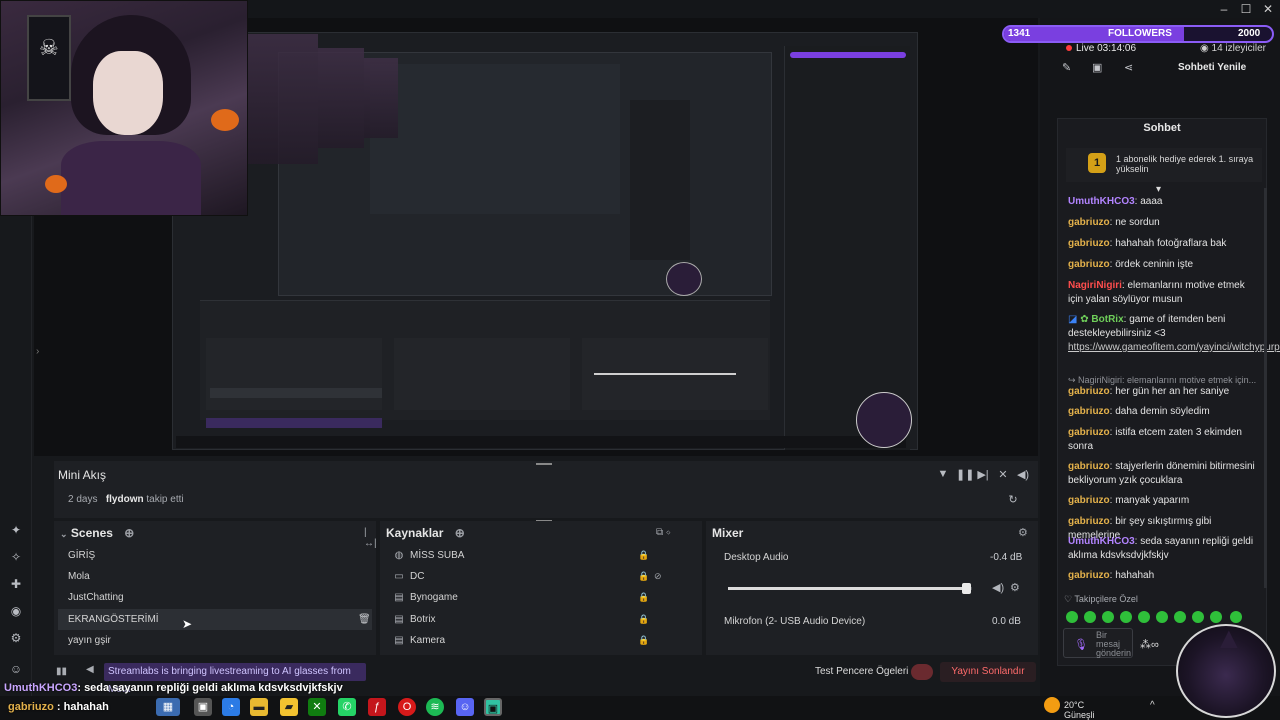 The width and height of the screenshot is (1280, 720). I want to click on rank-badge: 1, so click(1097, 163).